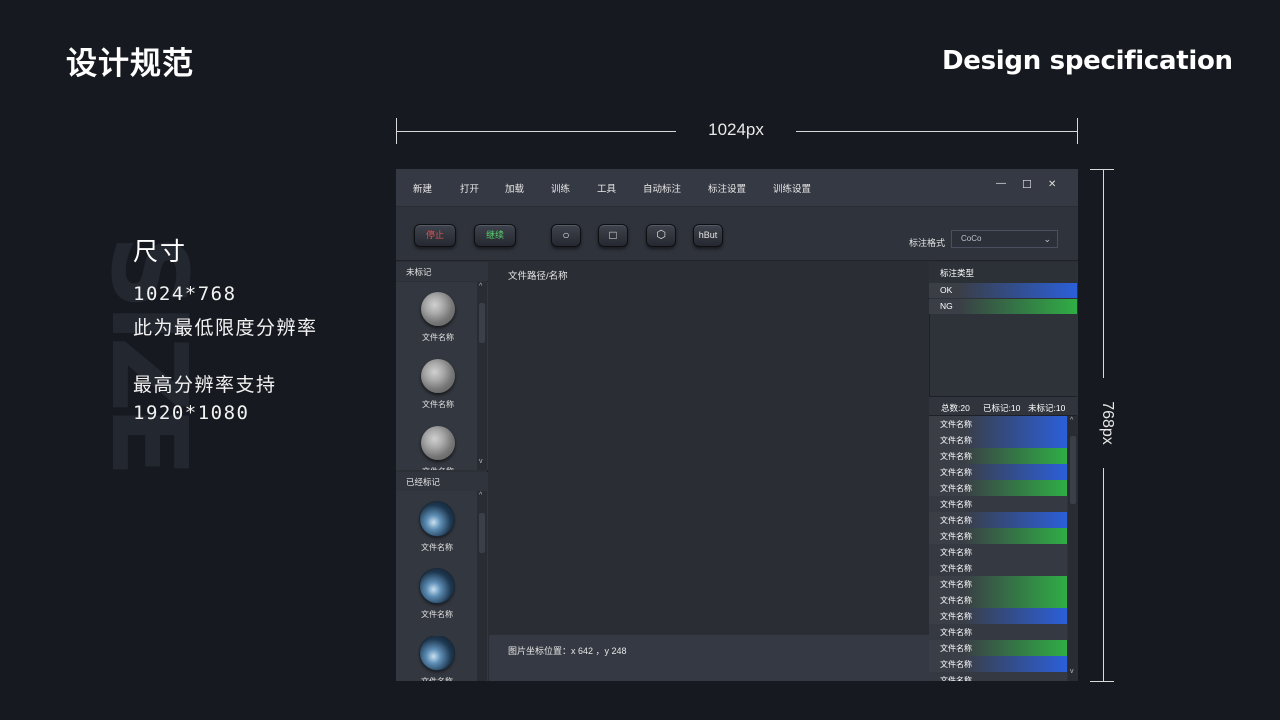 This screenshot has width=1280, height=720. What do you see at coordinates (708, 235) in the screenshot?
I see `hbut-button: hBut` at bounding box center [708, 235].